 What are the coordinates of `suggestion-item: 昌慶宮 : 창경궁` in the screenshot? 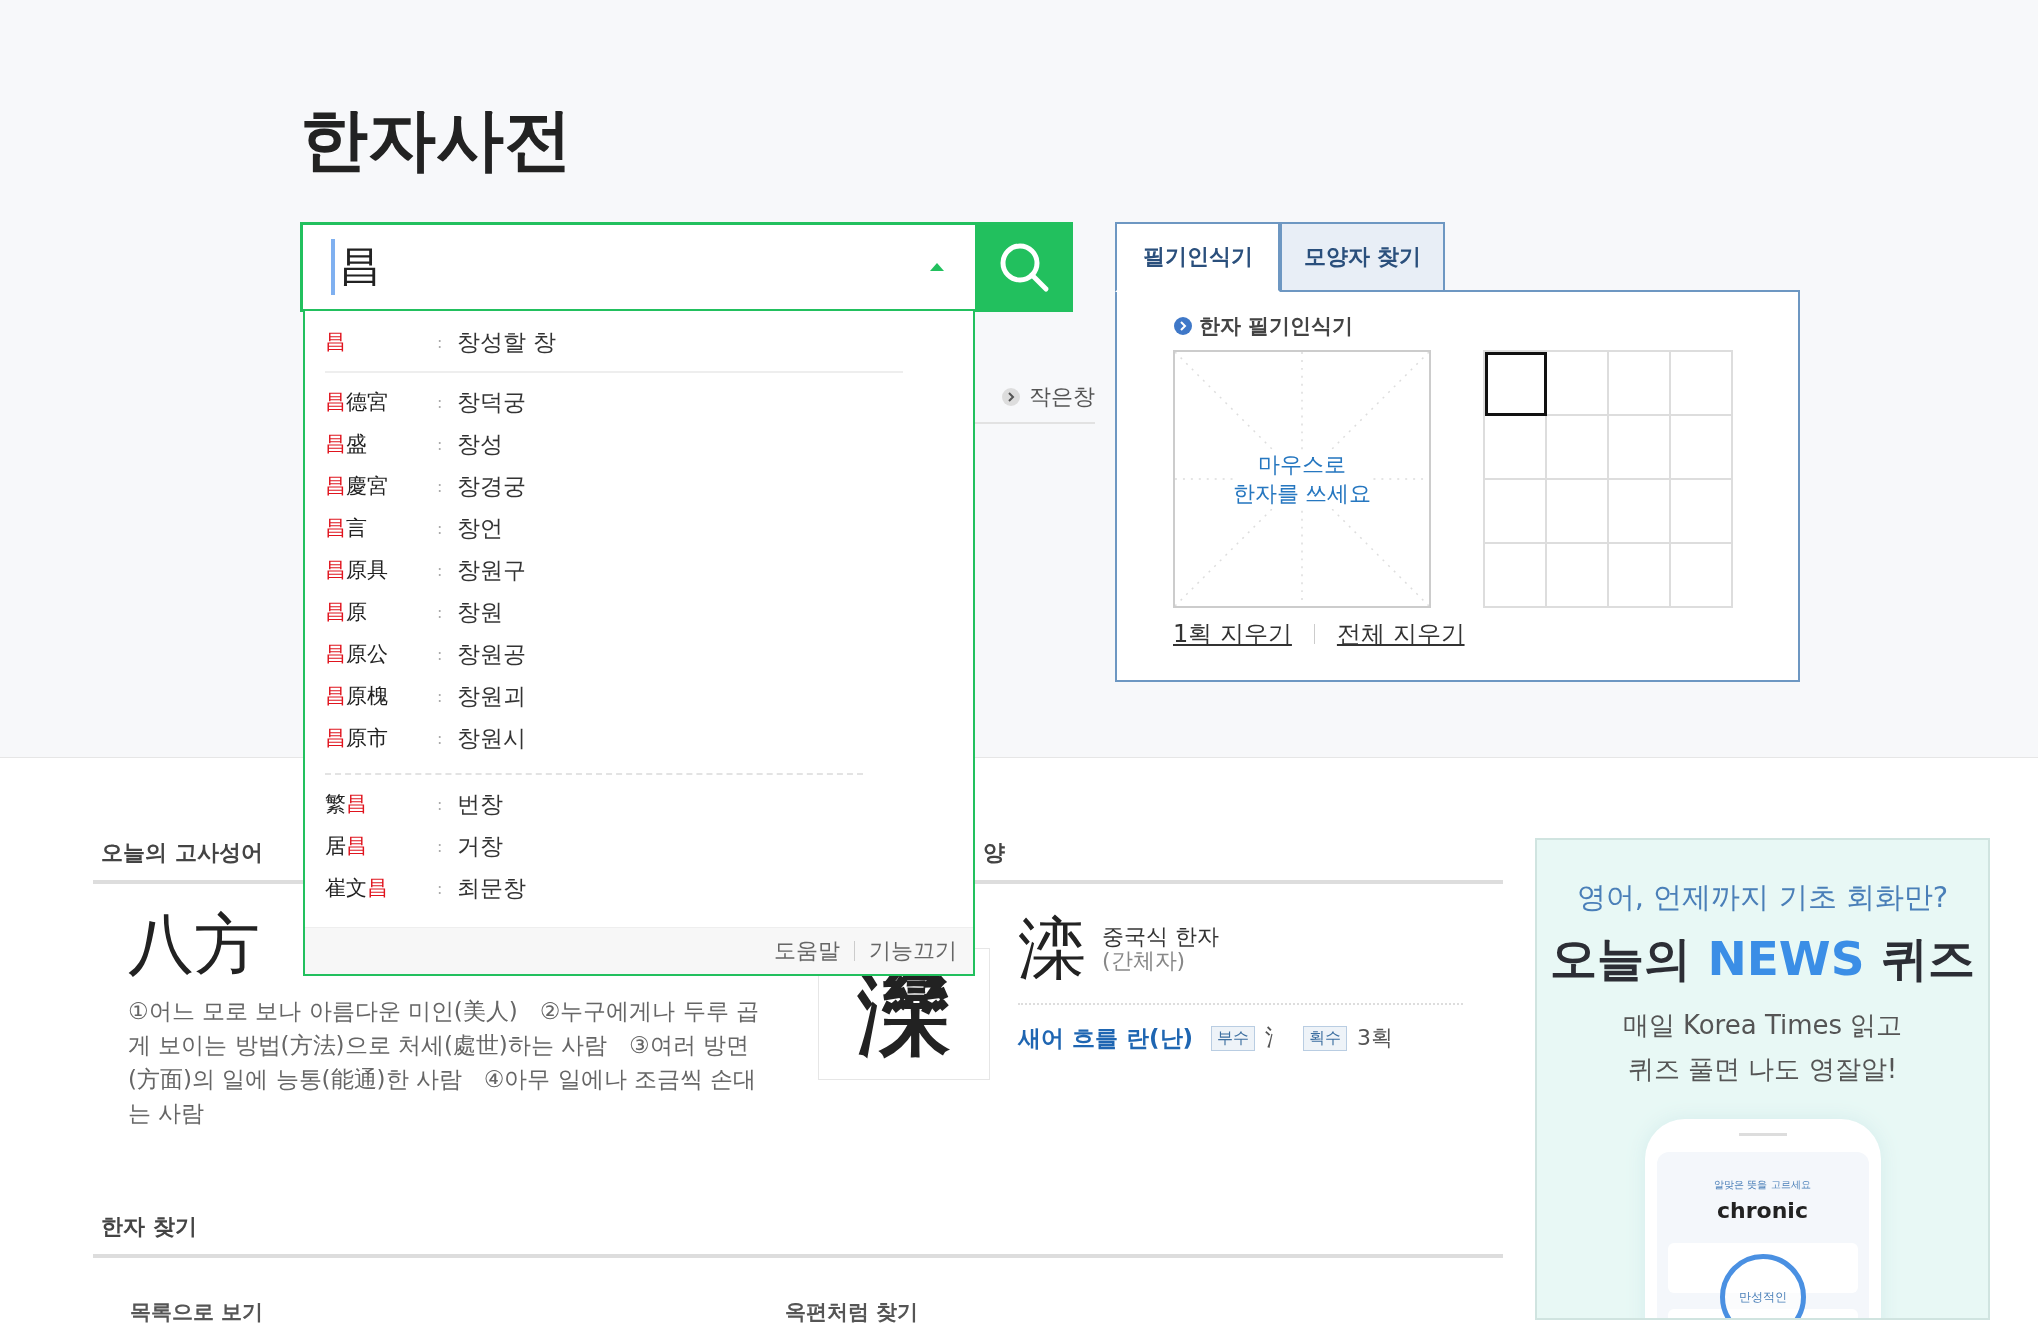 It's located at (639, 486).